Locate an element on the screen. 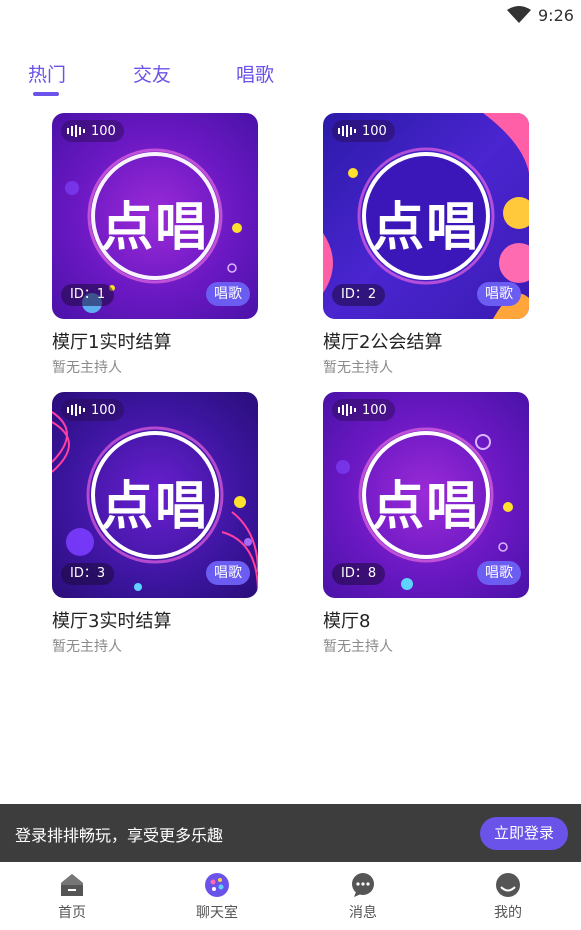  room-cover: 100 点唱 ID：3 唱歌 is located at coordinates (155, 495).